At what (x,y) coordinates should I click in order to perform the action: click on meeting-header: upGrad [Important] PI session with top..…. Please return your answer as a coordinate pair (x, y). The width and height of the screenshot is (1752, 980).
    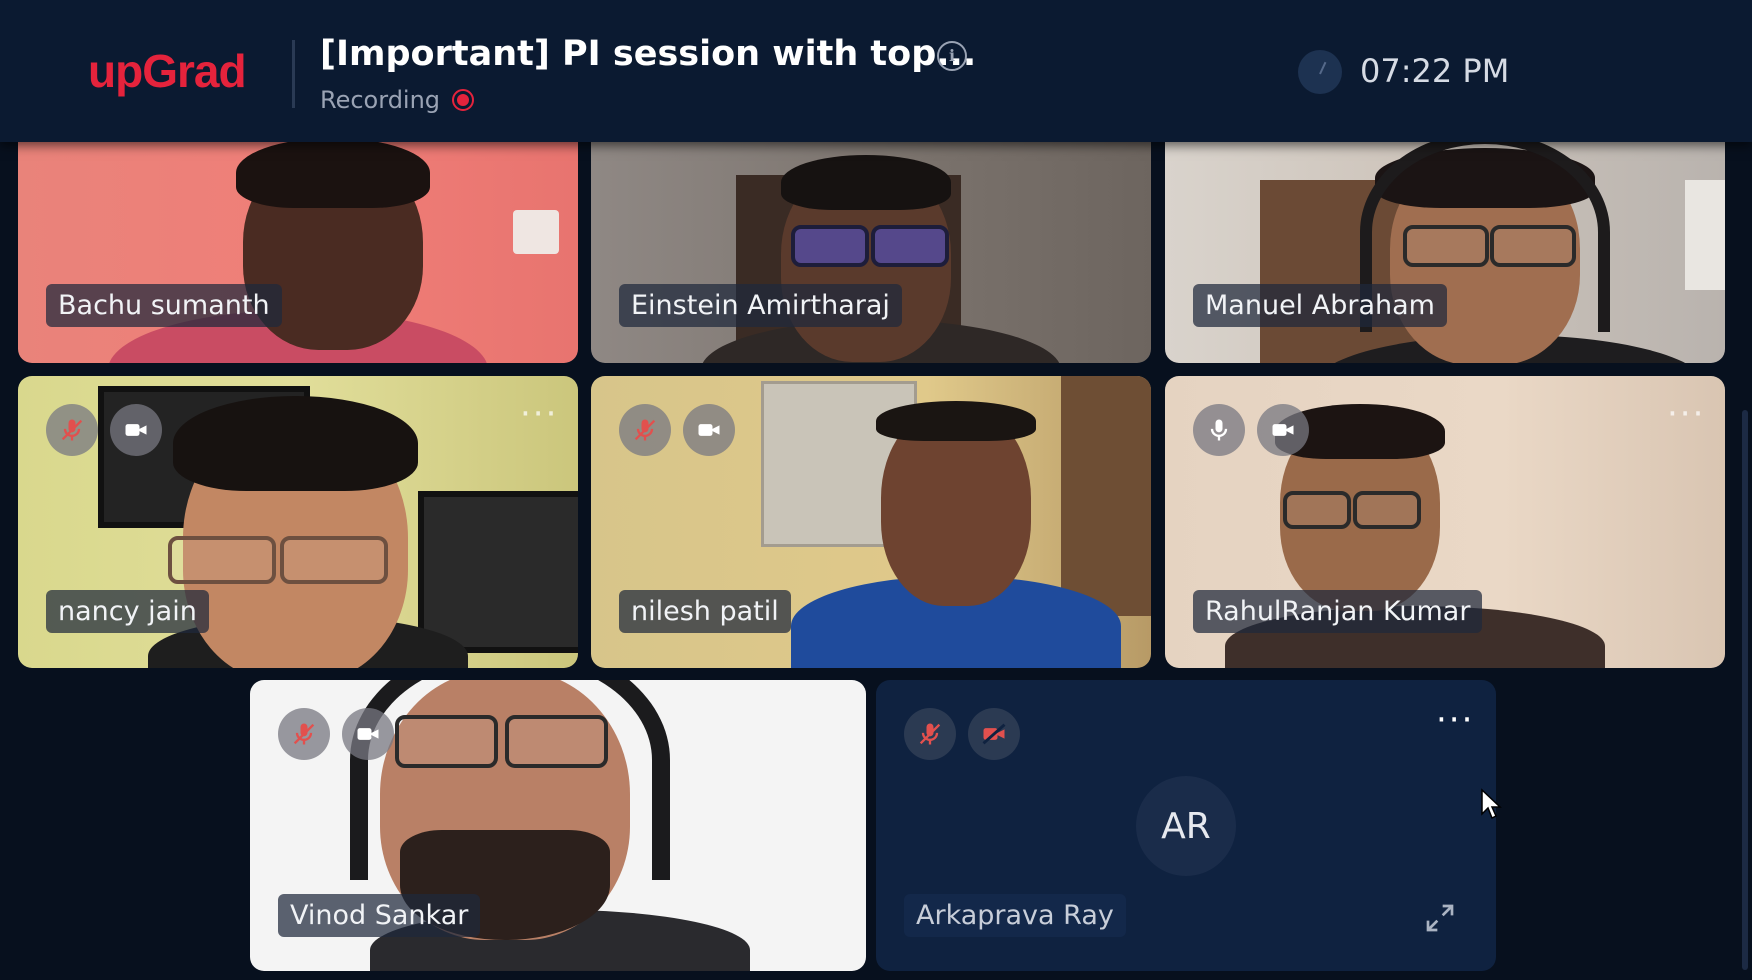
    Looking at the image, I should click on (876, 71).